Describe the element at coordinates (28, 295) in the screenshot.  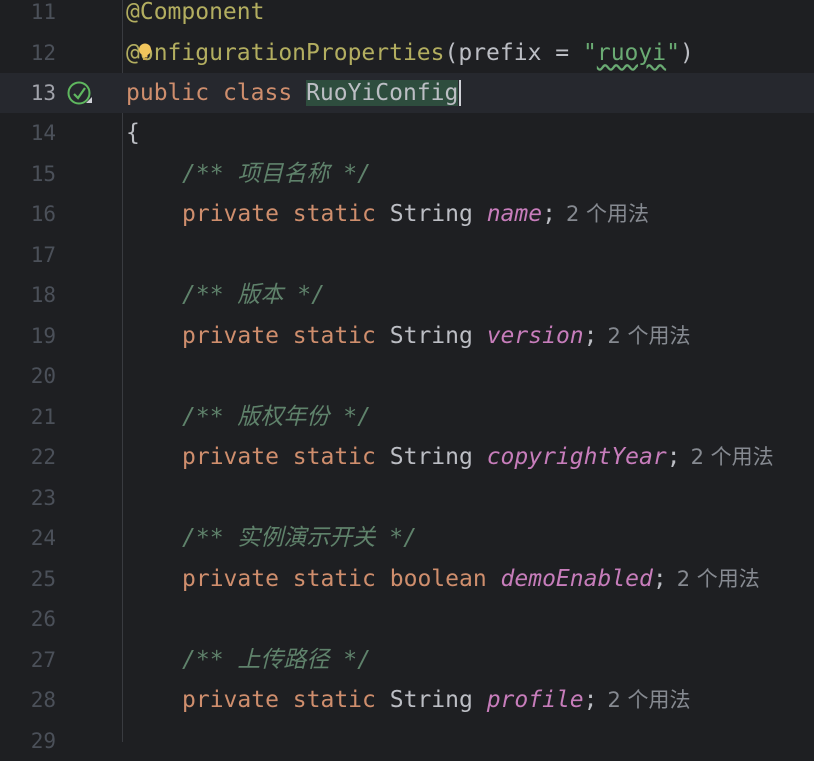
I see `line-number: 18` at that location.